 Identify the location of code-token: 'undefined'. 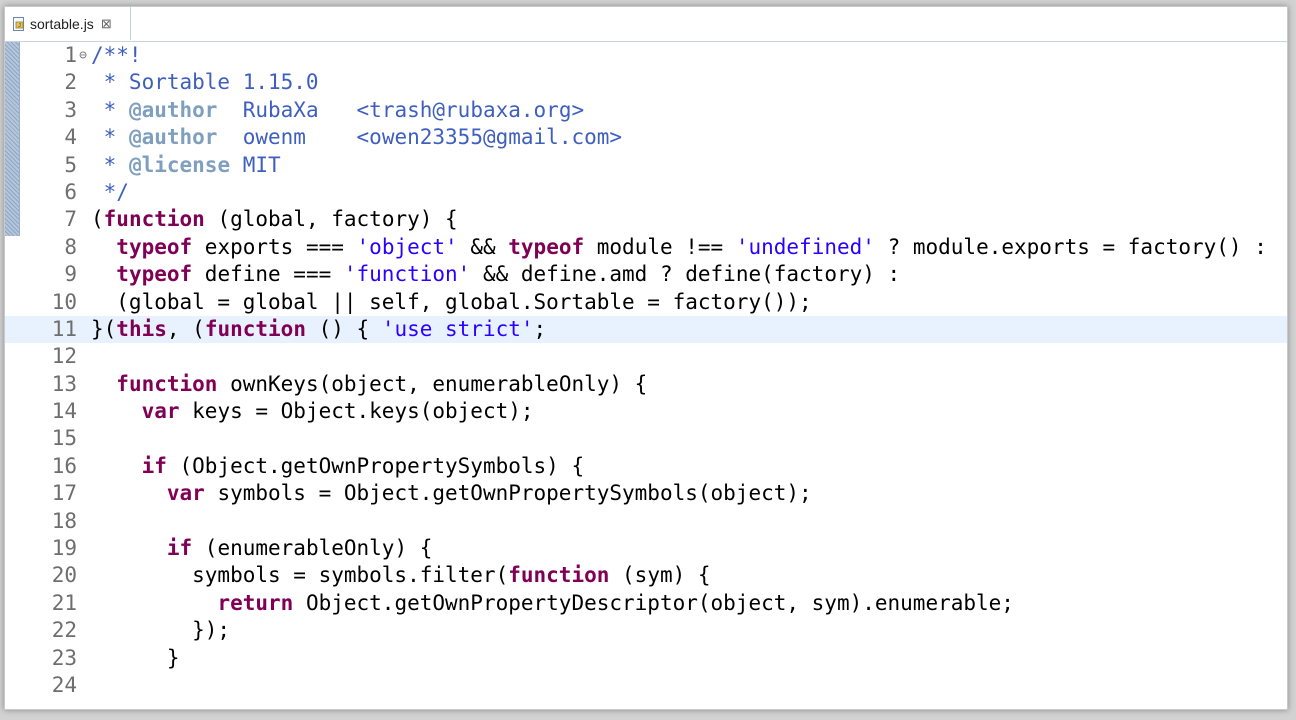
(805, 246).